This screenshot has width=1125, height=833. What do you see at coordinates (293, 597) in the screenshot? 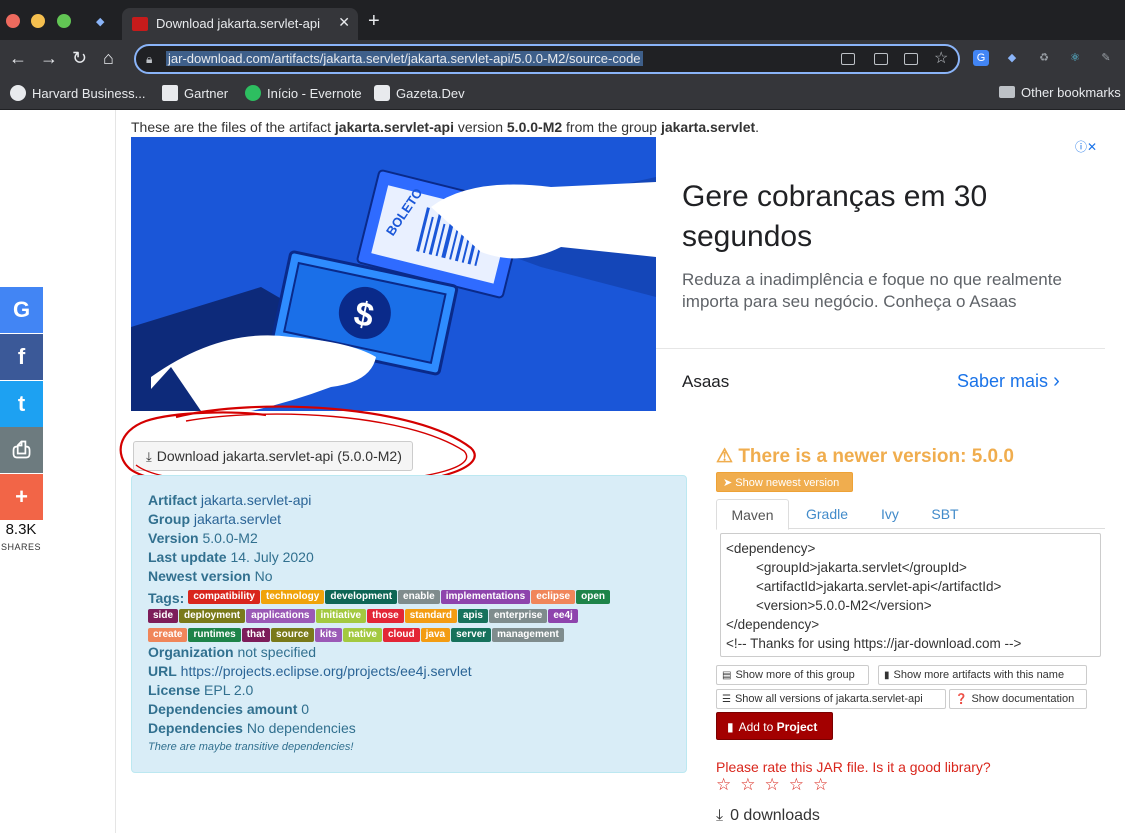
I see `tag-badge: technology` at bounding box center [293, 597].